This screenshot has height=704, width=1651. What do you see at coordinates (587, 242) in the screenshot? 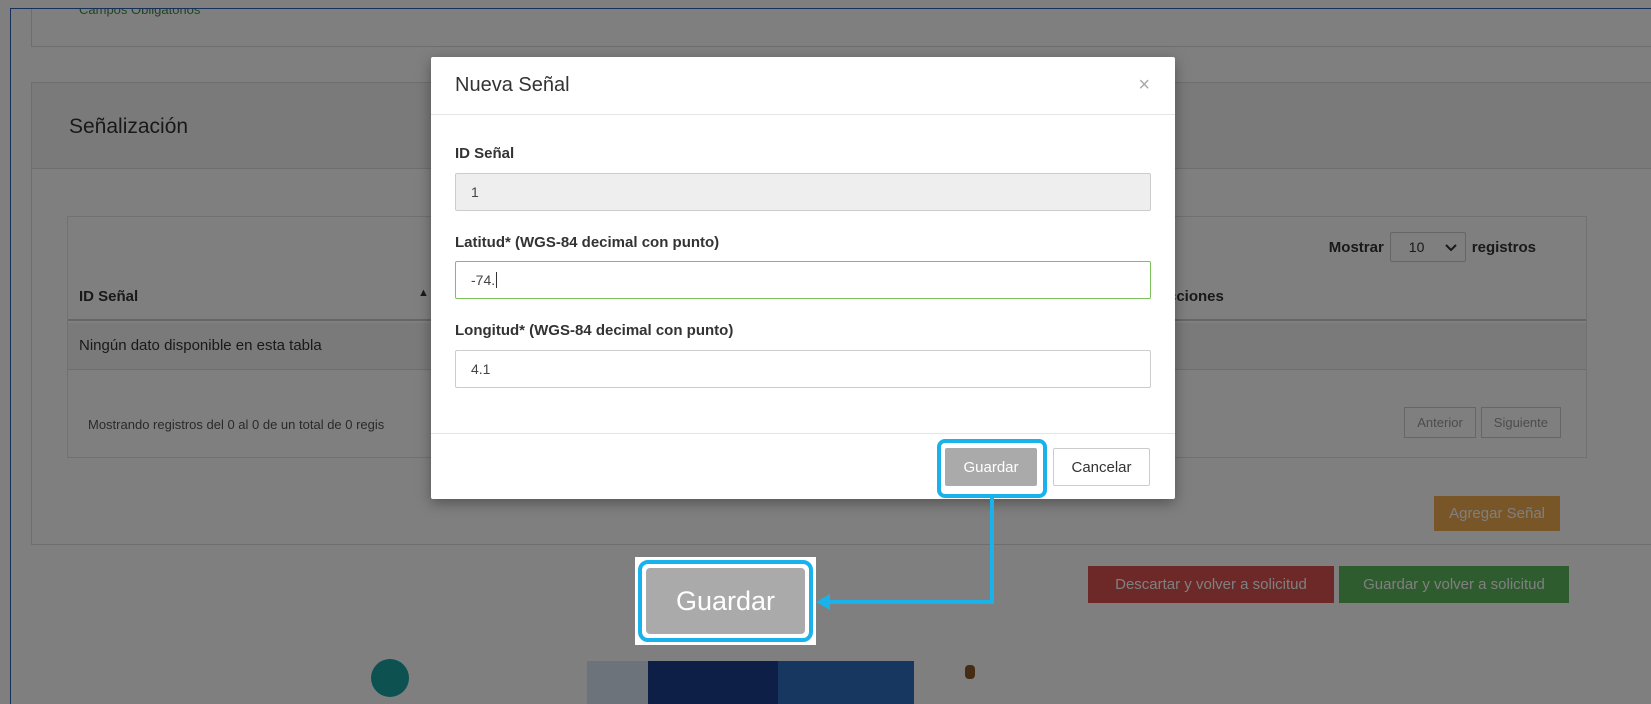
I see `latitude-label: Latitud* (WGS-84 decimal con punto)` at bounding box center [587, 242].